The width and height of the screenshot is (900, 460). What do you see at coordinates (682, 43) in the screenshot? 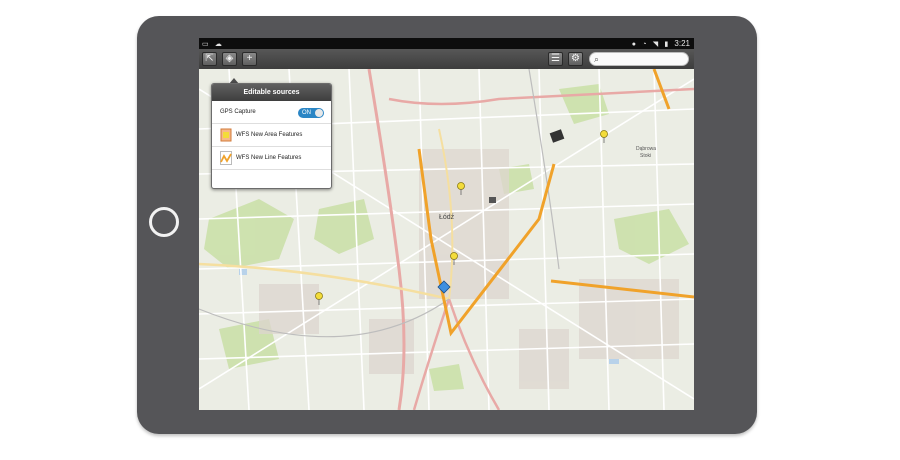
I see `status-time: 3:21` at bounding box center [682, 43].